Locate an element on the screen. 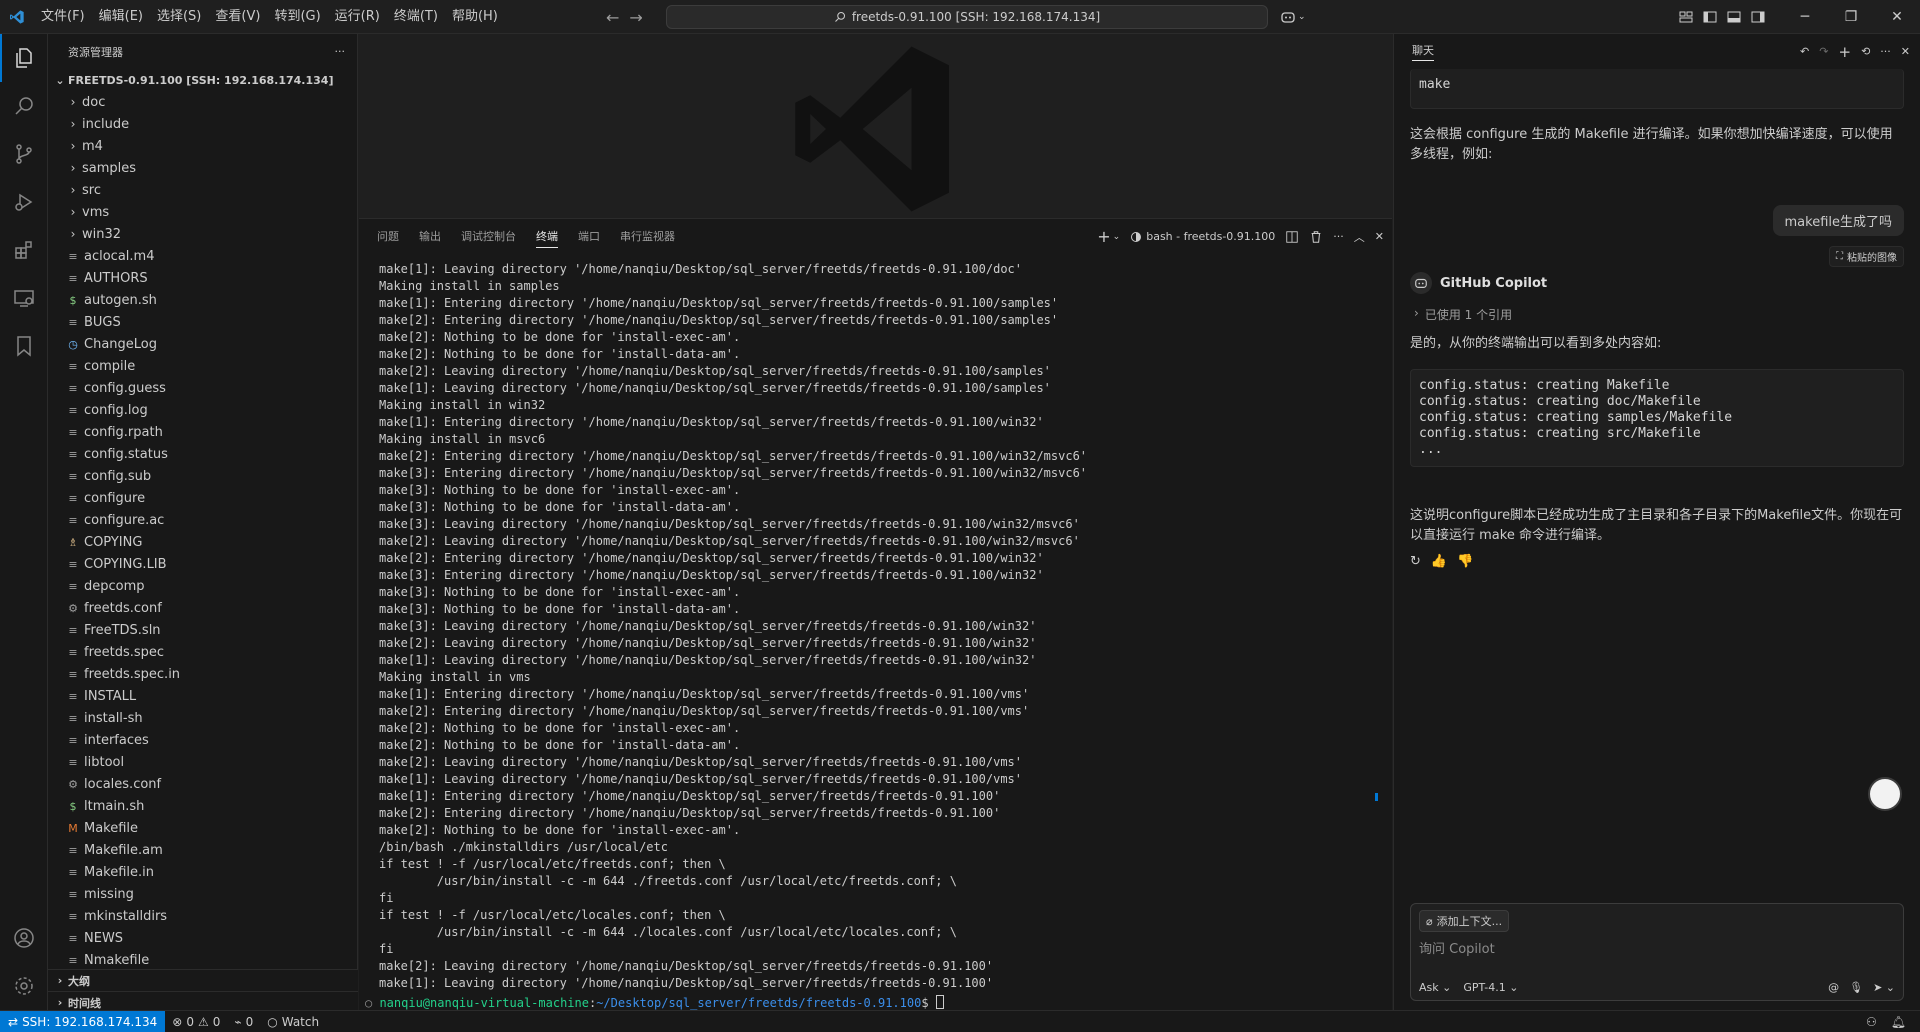 The width and height of the screenshot is (1920, 1032). used-references: › 已使用 1 个引用 is located at coordinates (1463, 314).